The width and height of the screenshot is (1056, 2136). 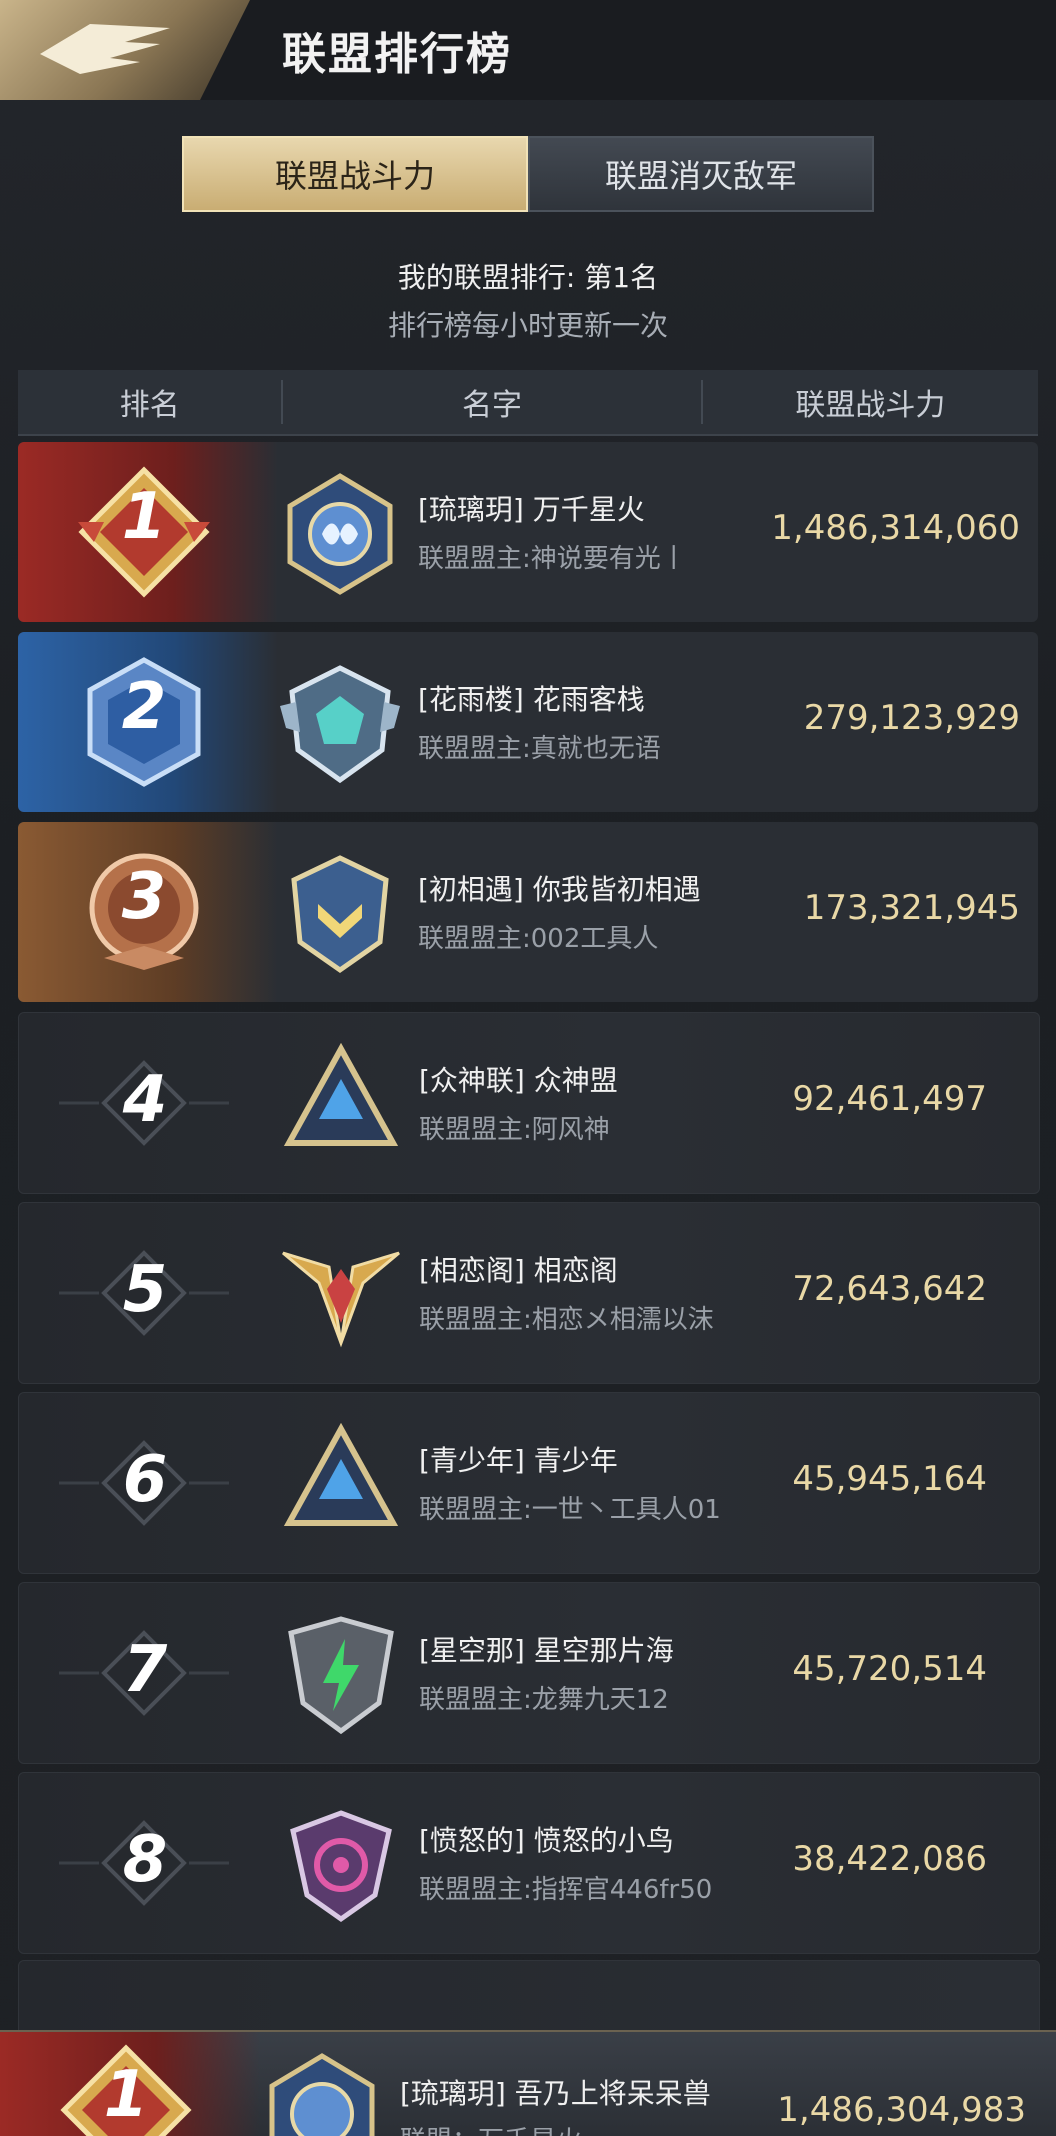 What do you see at coordinates (544, 1700) in the screenshot?
I see `alliance-leader: 联盟盟主:龙舞九天12` at bounding box center [544, 1700].